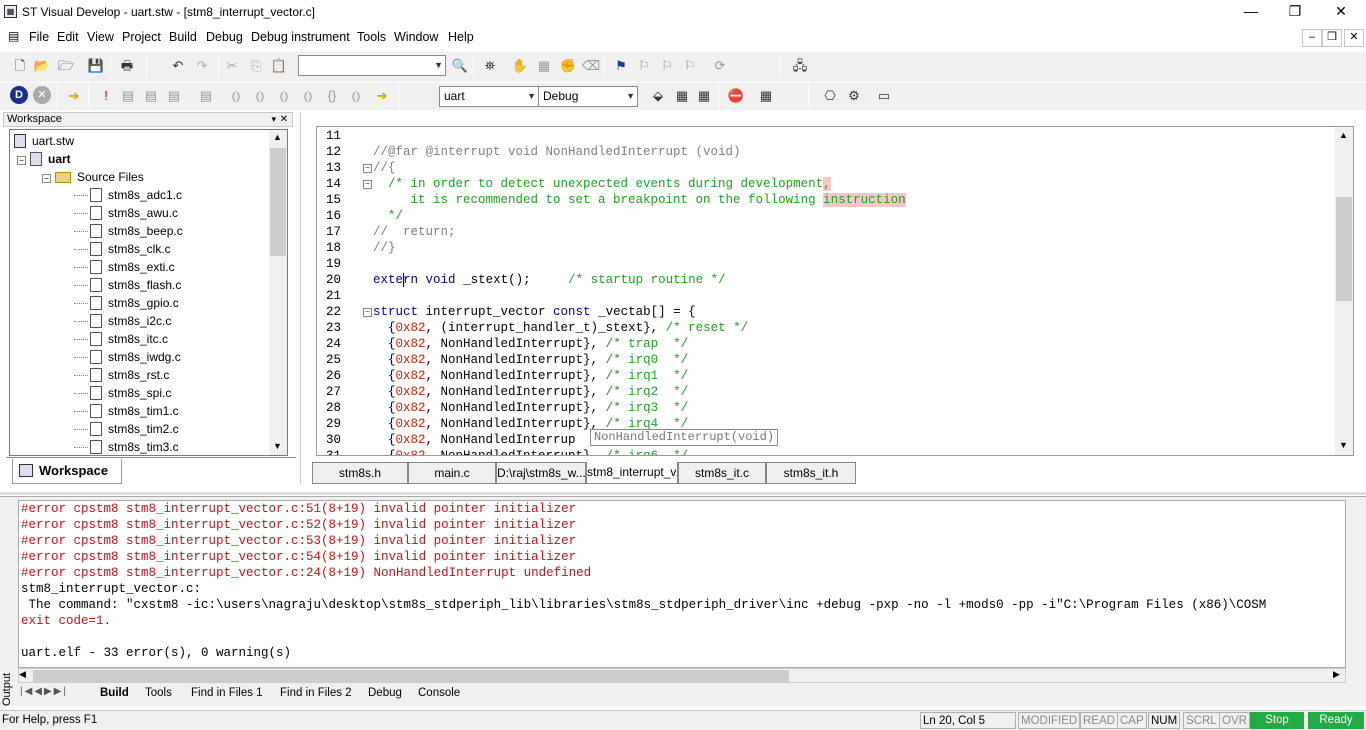  I want to click on open-file-icon: 📂, so click(42, 66).